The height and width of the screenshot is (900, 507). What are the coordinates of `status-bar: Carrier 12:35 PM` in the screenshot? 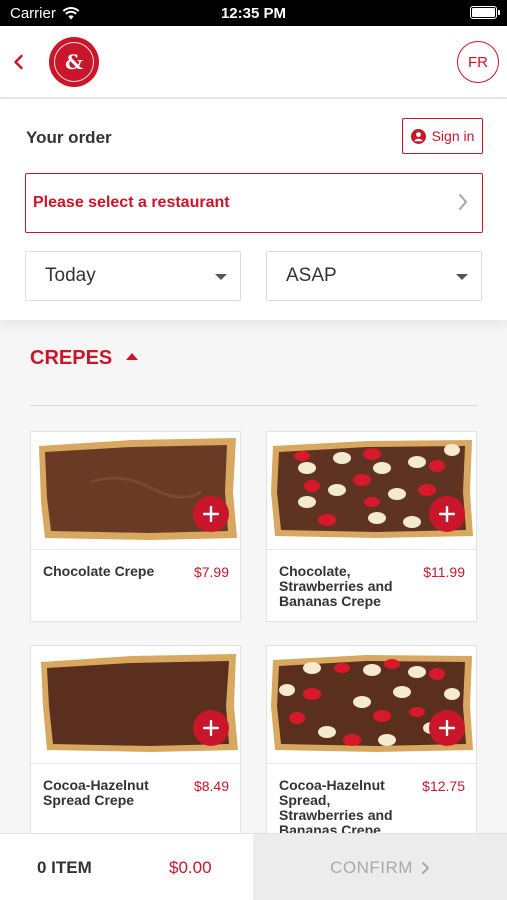 It's located at (253, 13).